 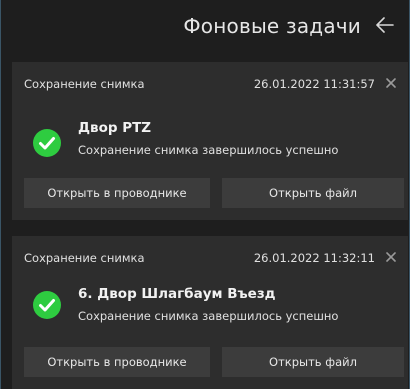 What do you see at coordinates (314, 258) in the screenshot?
I see `task-timestamp: 26.01.2022 11:32:11` at bounding box center [314, 258].